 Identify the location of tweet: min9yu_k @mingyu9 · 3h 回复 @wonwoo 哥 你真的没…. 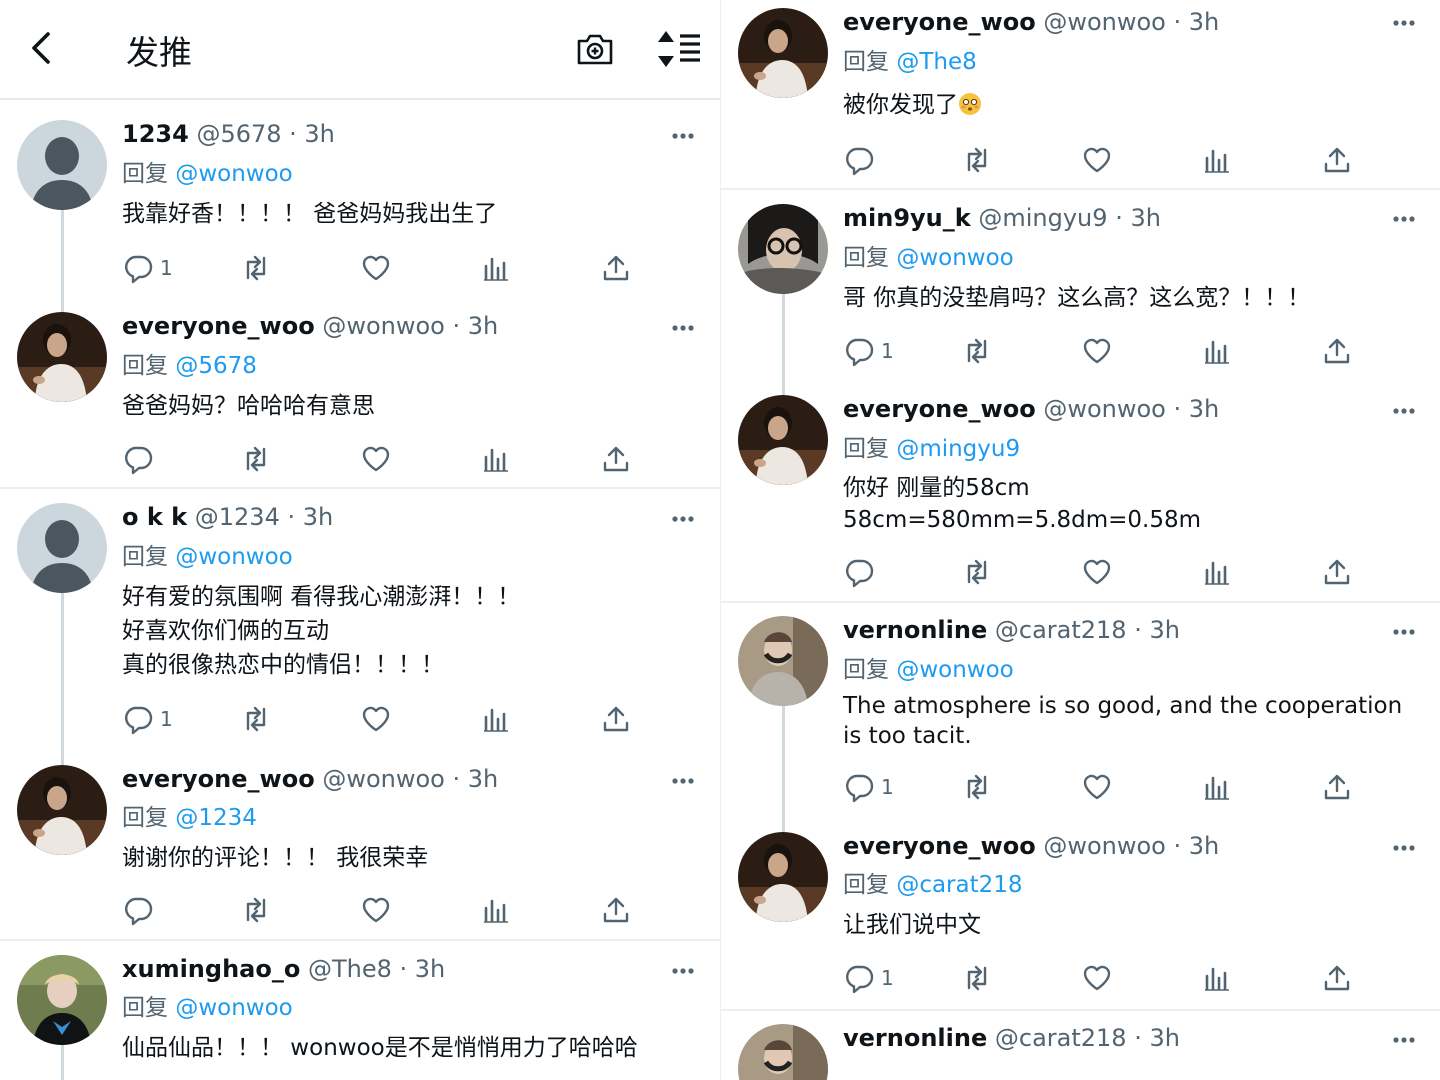
(1080, 286).